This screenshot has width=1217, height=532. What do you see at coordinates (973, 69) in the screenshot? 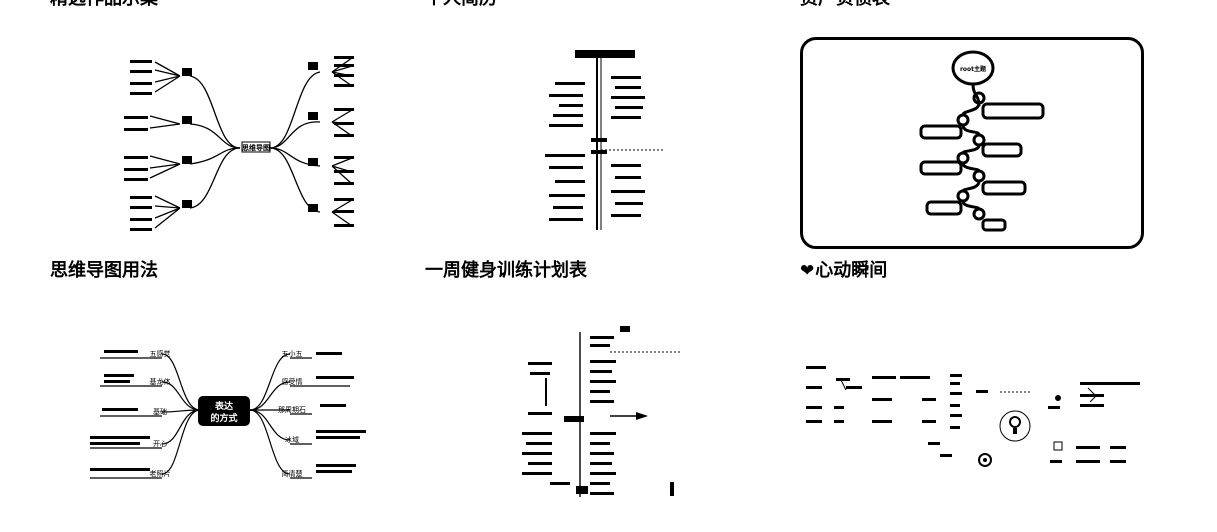
I see `svg-text: root主题` at bounding box center [973, 69].